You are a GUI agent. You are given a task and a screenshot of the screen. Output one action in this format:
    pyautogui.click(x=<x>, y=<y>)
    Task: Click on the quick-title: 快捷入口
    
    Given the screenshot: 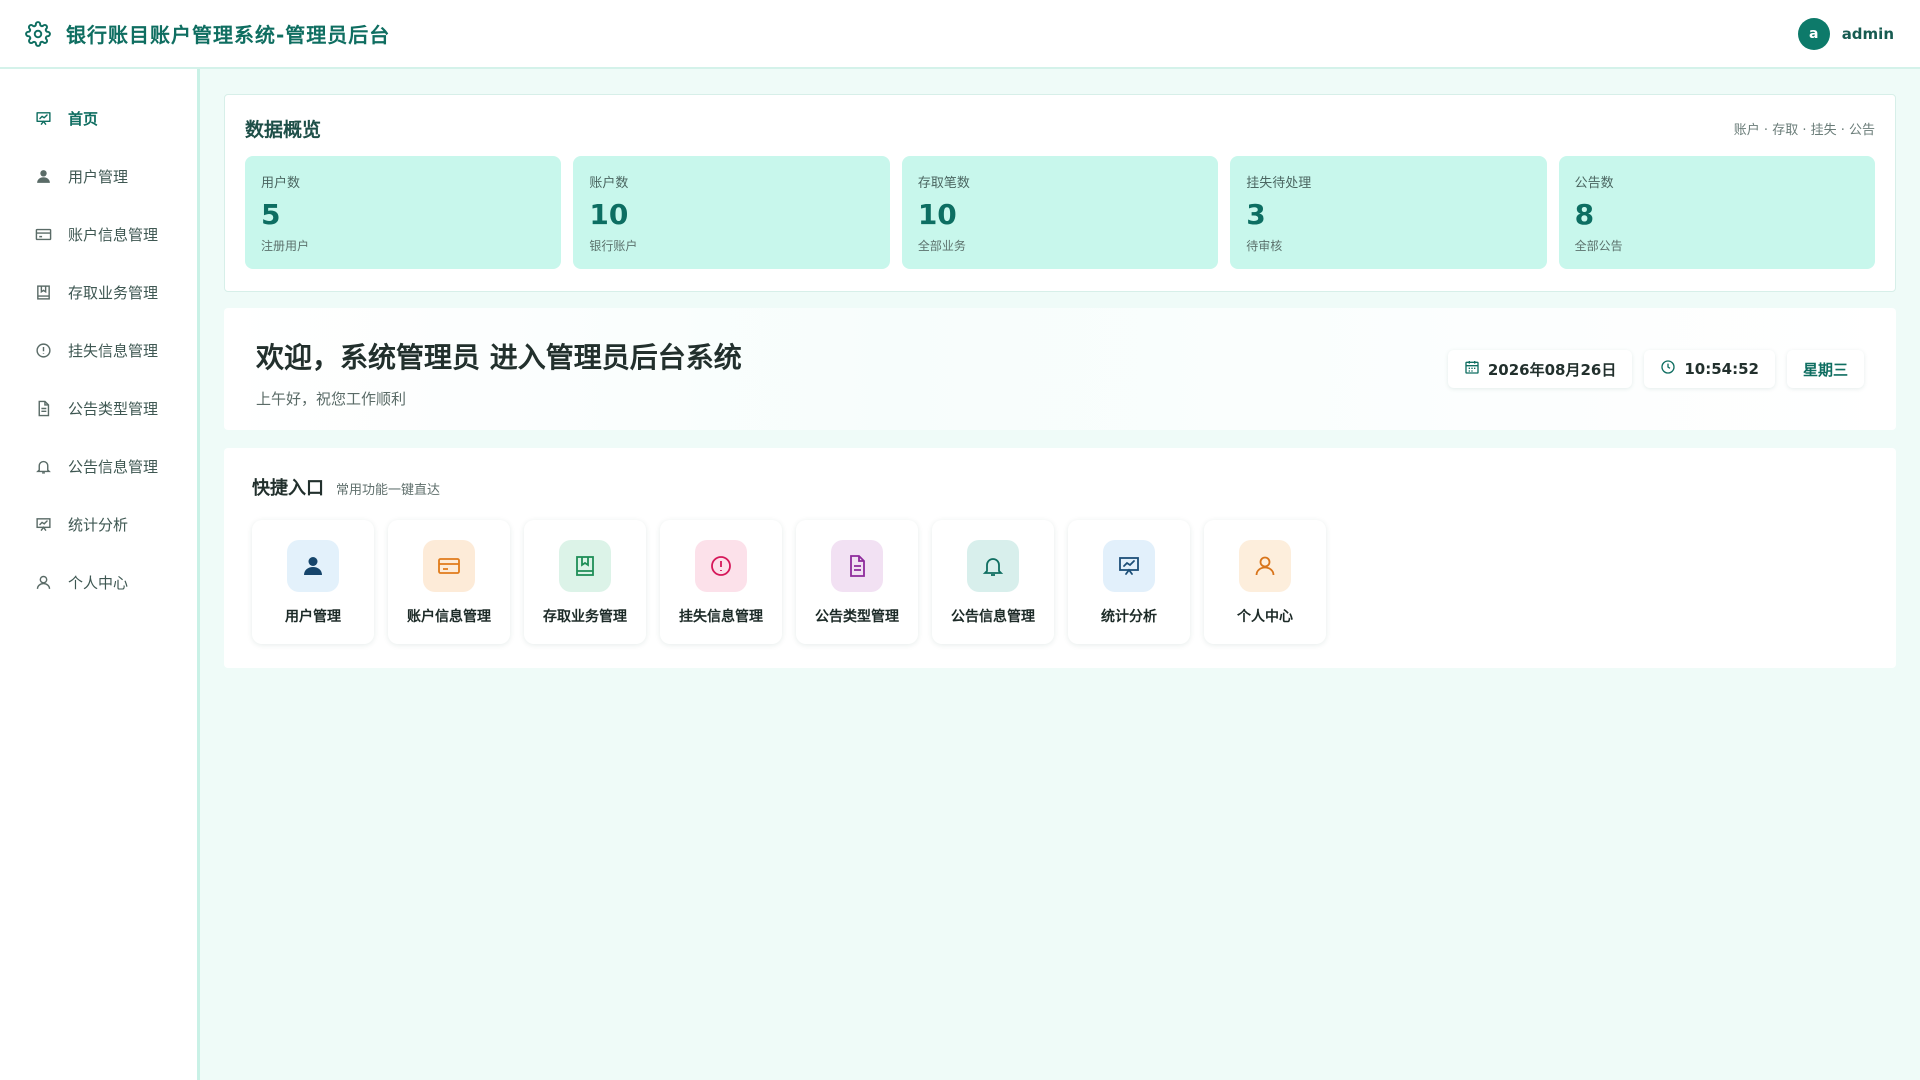 What is the action you would take?
    pyautogui.click(x=288, y=488)
    